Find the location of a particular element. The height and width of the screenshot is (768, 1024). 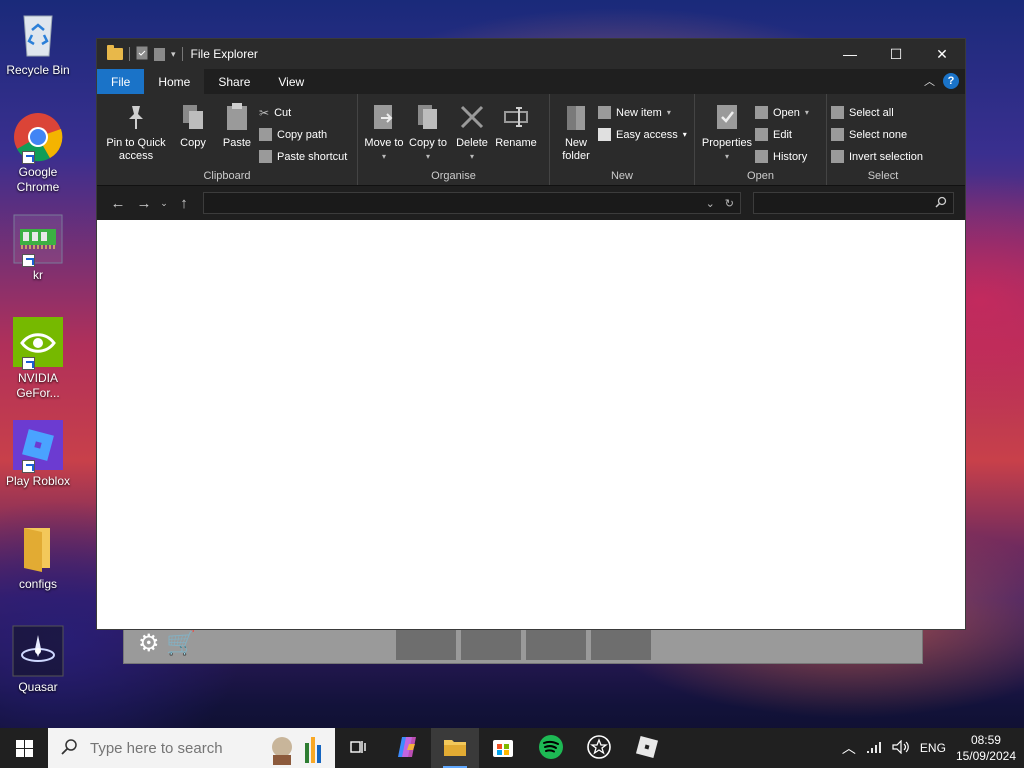

roblox-taskbar-button is located at coordinates (647, 748).